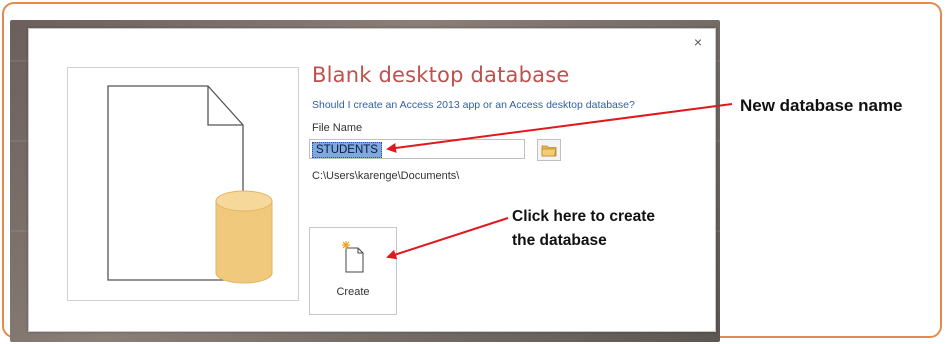 Image resolution: width=948 pixels, height=344 pixels. What do you see at coordinates (347, 150) in the screenshot?
I see `file-name-value: STUDENTS` at bounding box center [347, 150].